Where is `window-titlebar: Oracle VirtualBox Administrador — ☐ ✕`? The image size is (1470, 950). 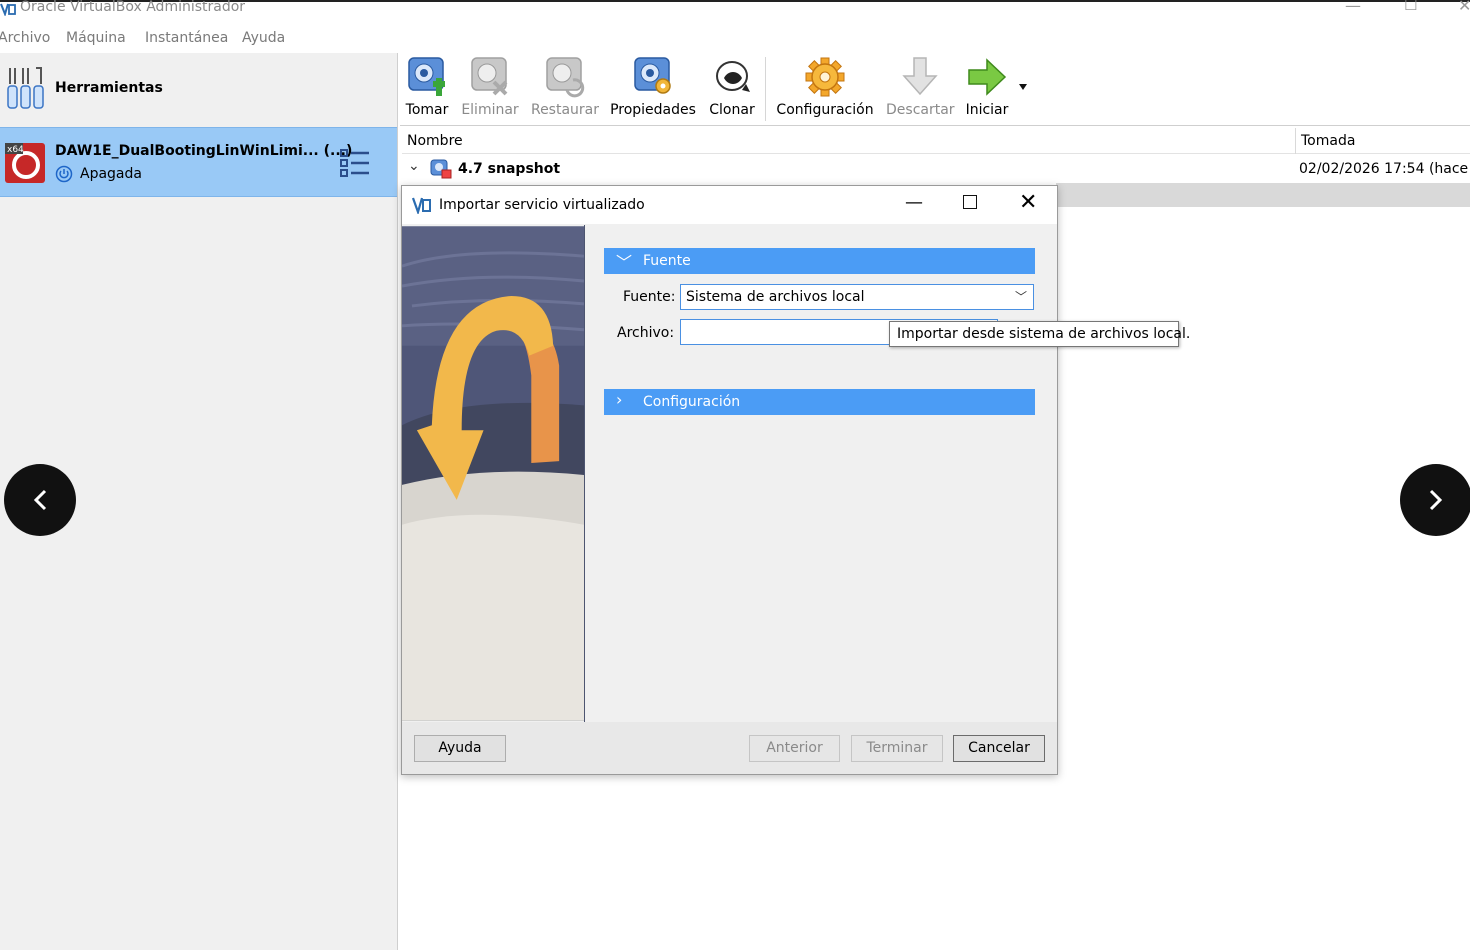 window-titlebar: Oracle VirtualBox Administrador — ☐ ✕ is located at coordinates (735, 12).